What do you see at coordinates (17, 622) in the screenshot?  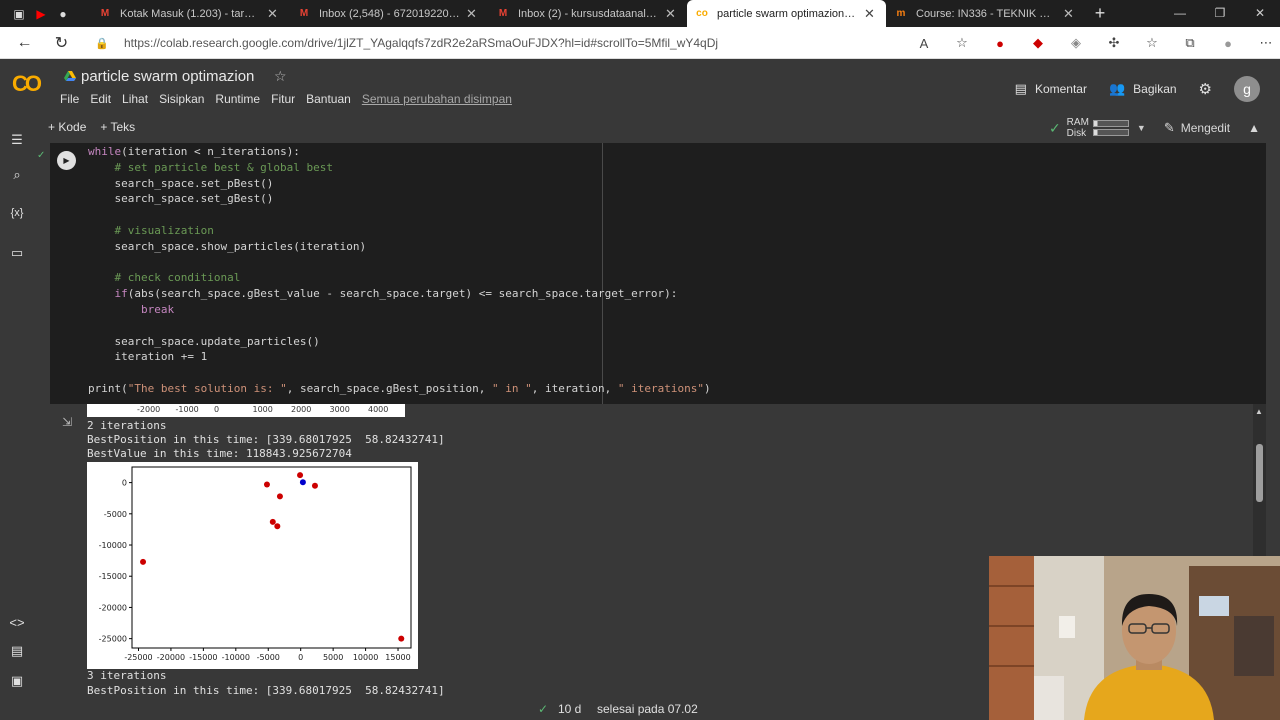 I see `code-snippets-icon: <>` at bounding box center [17, 622].